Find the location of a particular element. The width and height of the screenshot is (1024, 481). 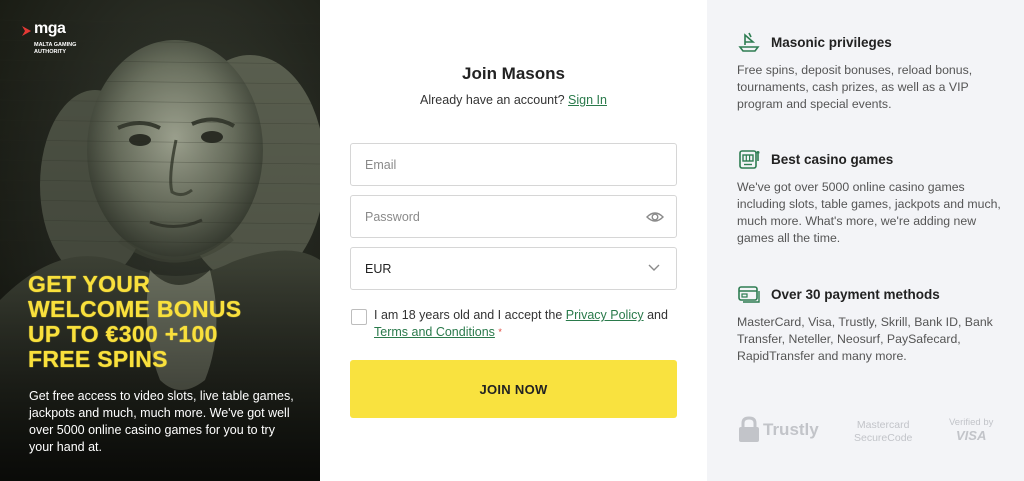

trustly-logo: Trustly is located at coordinates (778, 430).